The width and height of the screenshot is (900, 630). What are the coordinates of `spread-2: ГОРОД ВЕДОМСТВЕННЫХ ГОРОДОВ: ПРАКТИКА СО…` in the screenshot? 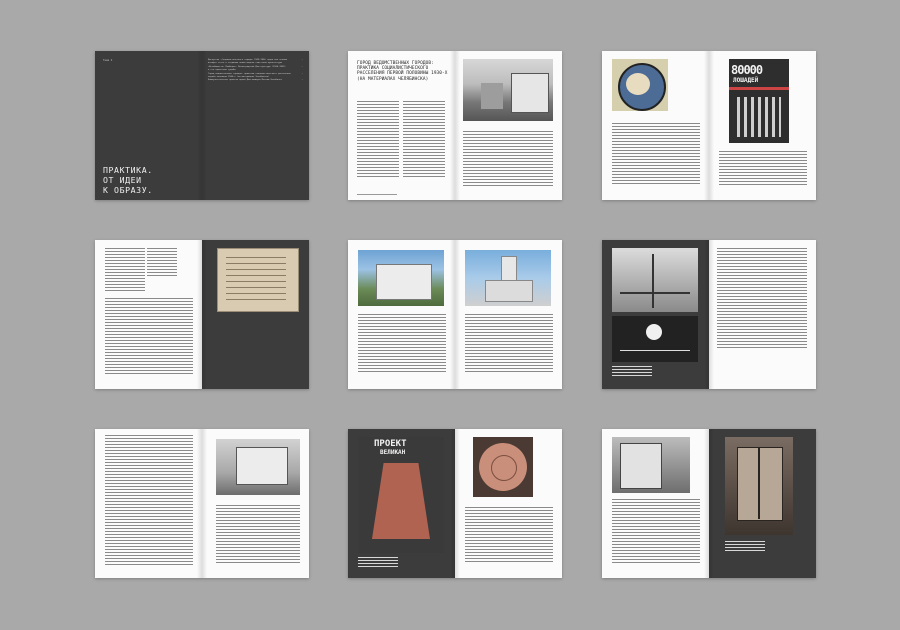 It's located at (455, 125).